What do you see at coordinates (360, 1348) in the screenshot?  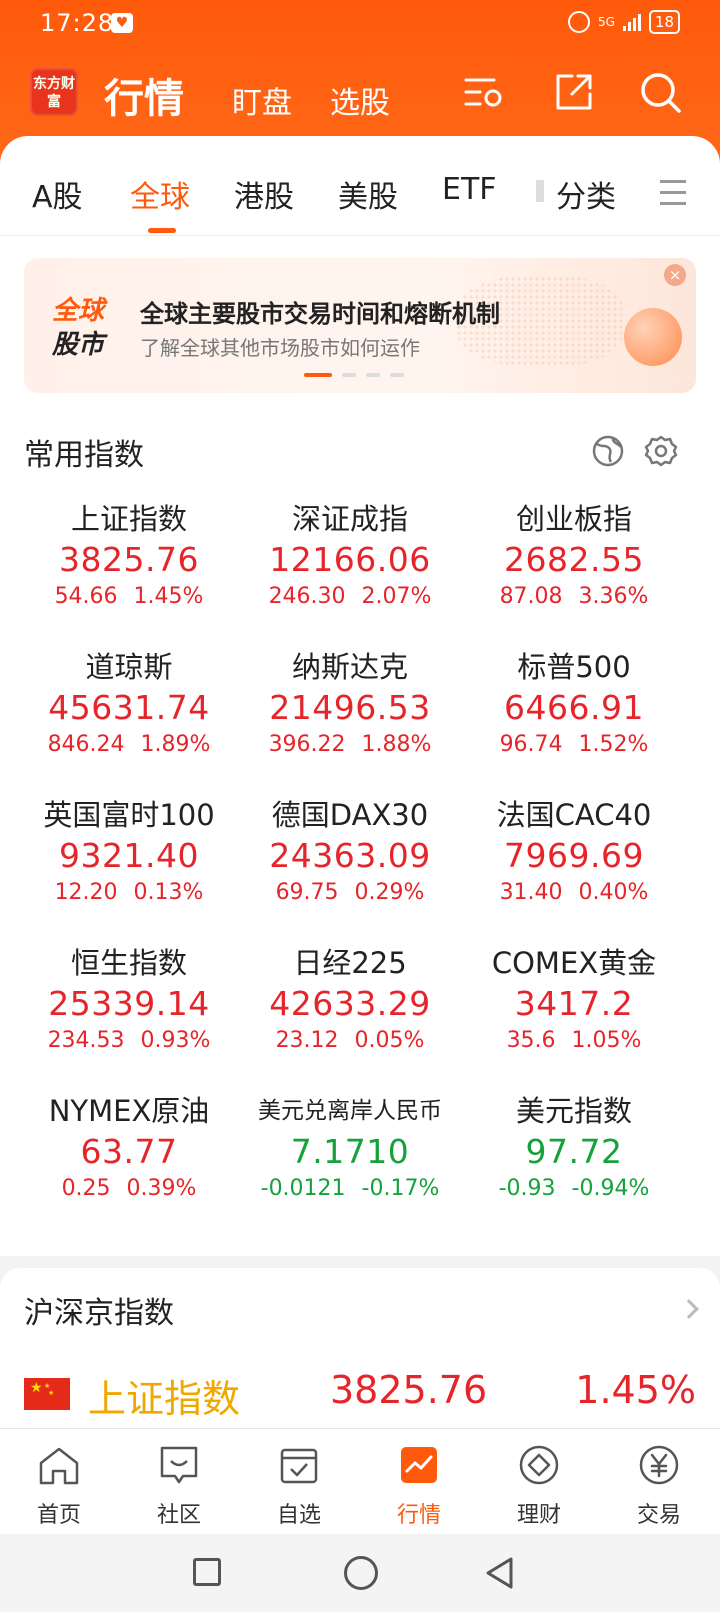 I see `hs-index-card: 沪深京指数 ★ ★ ★ 上证指数 3825.76 1.45%` at bounding box center [360, 1348].